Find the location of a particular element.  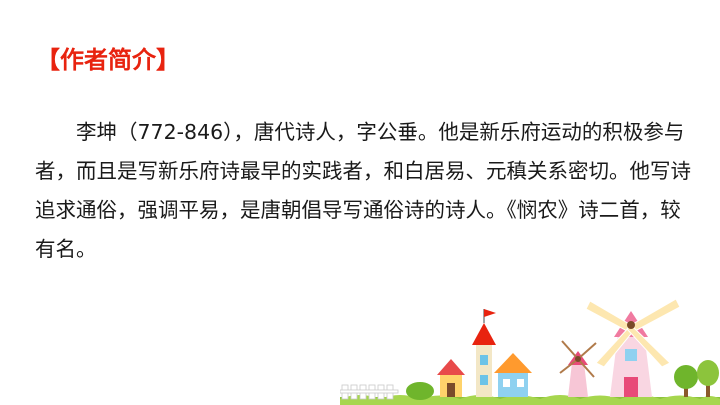

tower is located at coordinates (484, 353).